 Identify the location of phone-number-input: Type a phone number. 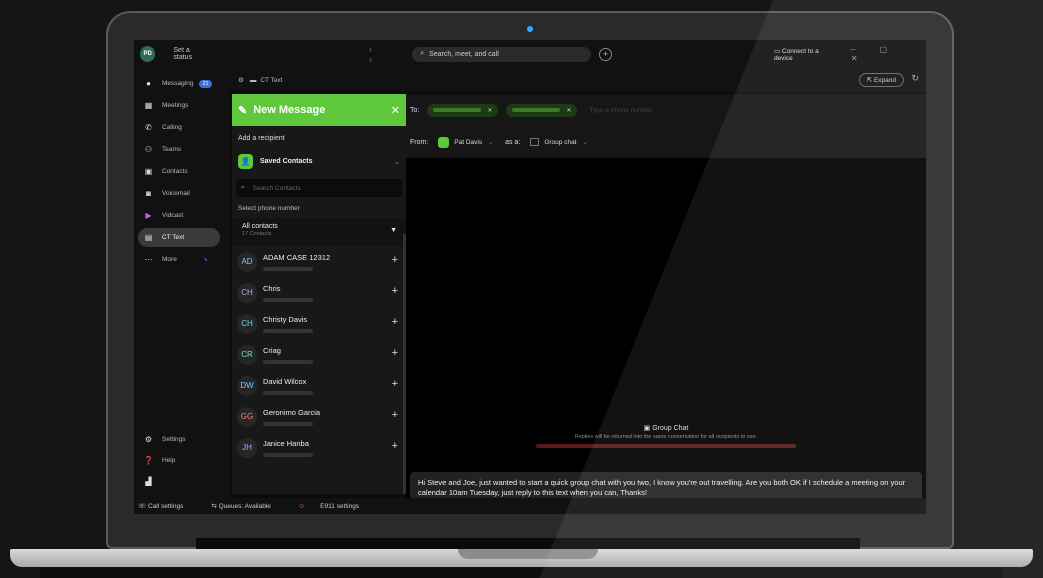
(620, 110).